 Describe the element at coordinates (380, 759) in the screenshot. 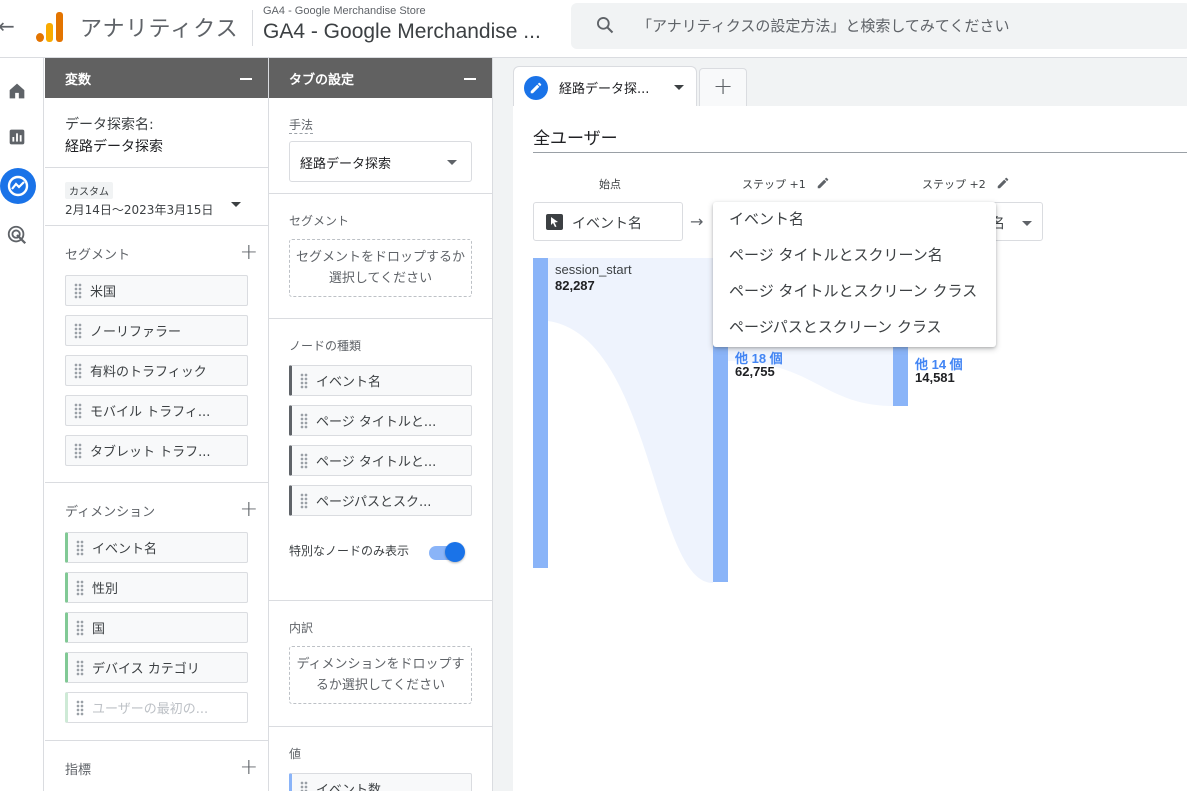

I see `values-section: 値 イベント数` at that location.